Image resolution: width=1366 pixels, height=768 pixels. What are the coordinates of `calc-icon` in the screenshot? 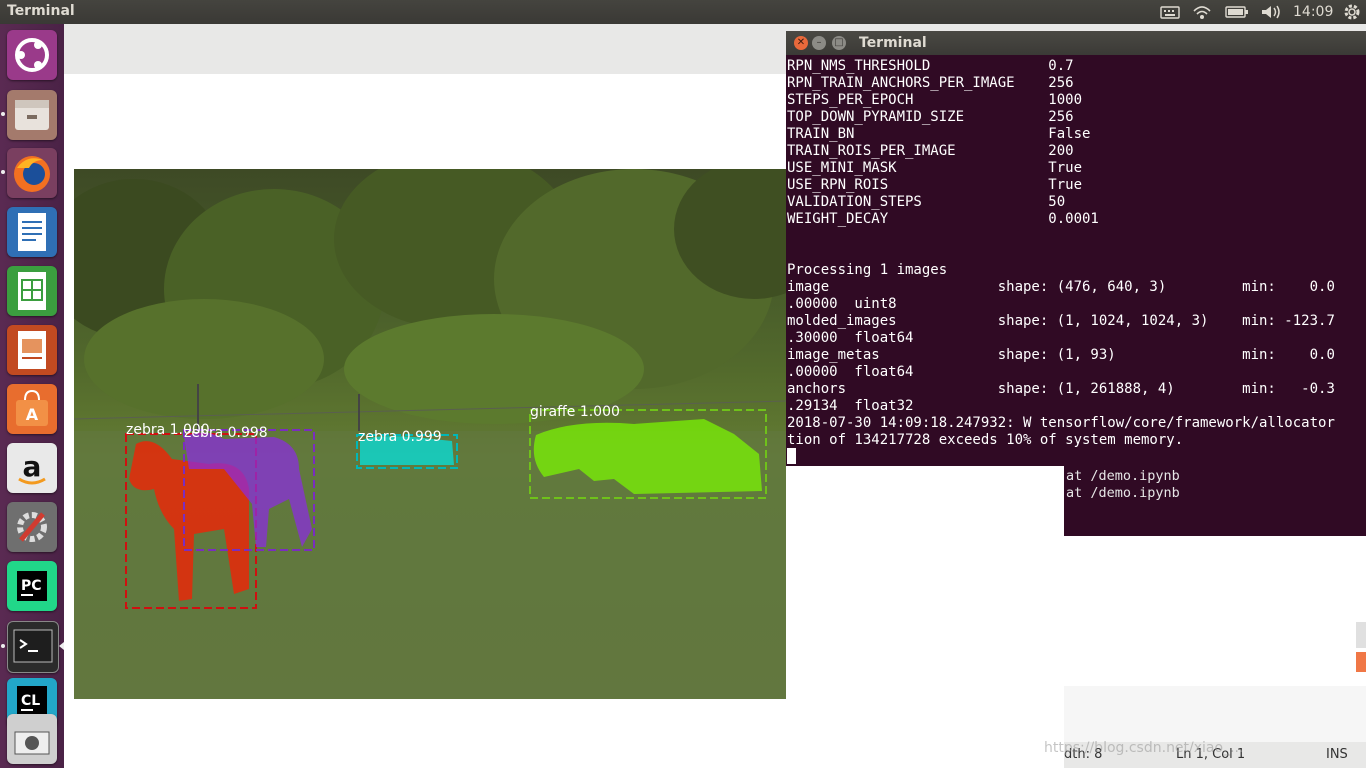 It's located at (32, 291).